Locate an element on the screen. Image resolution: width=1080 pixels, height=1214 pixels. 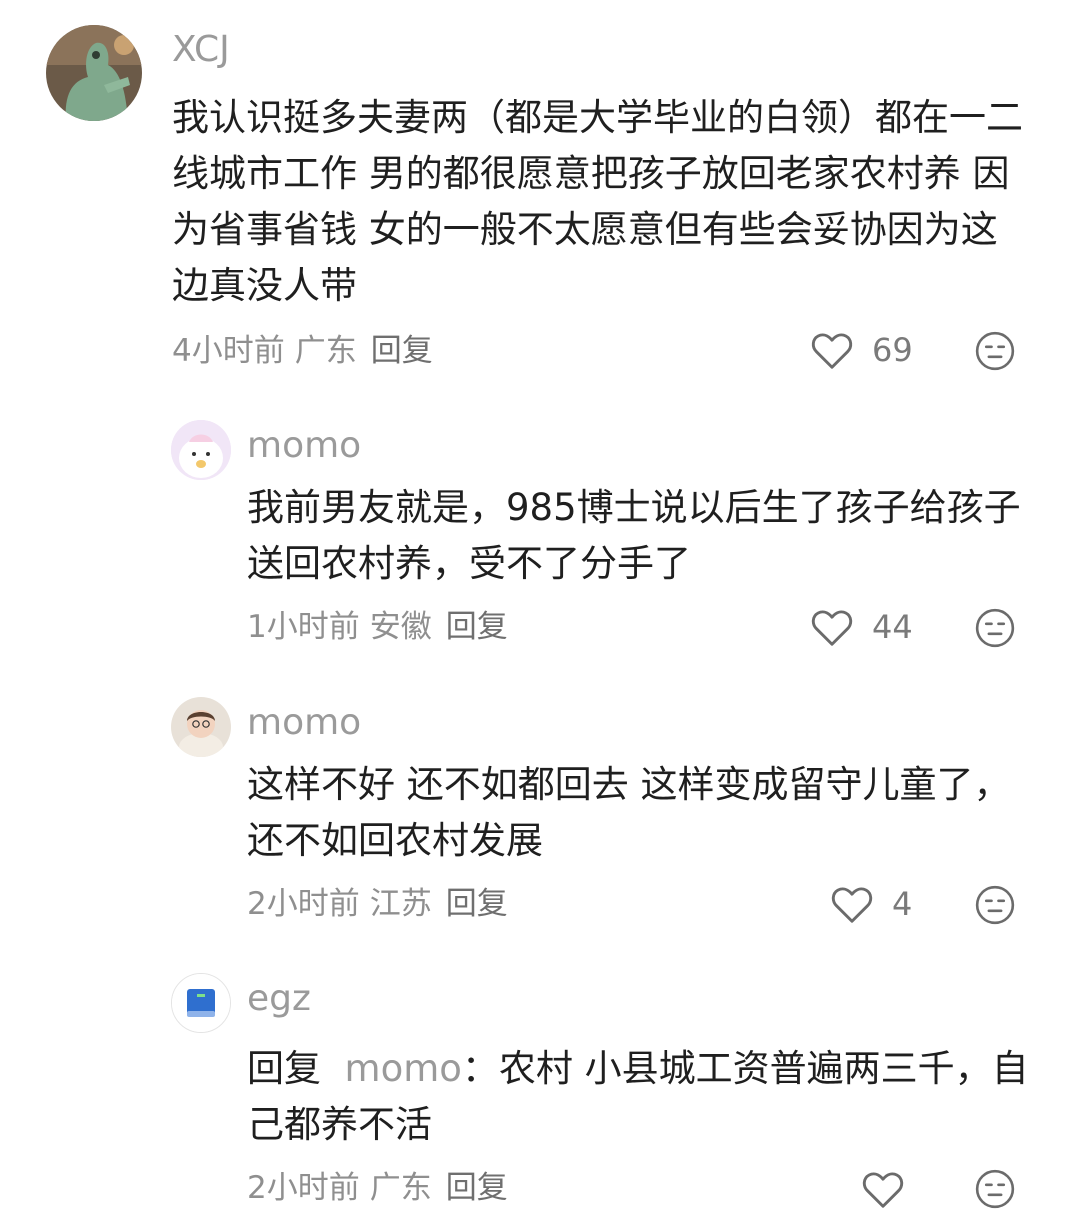
comment-meta: 2小时前 广东 回复 is located at coordinates (377, 1188).